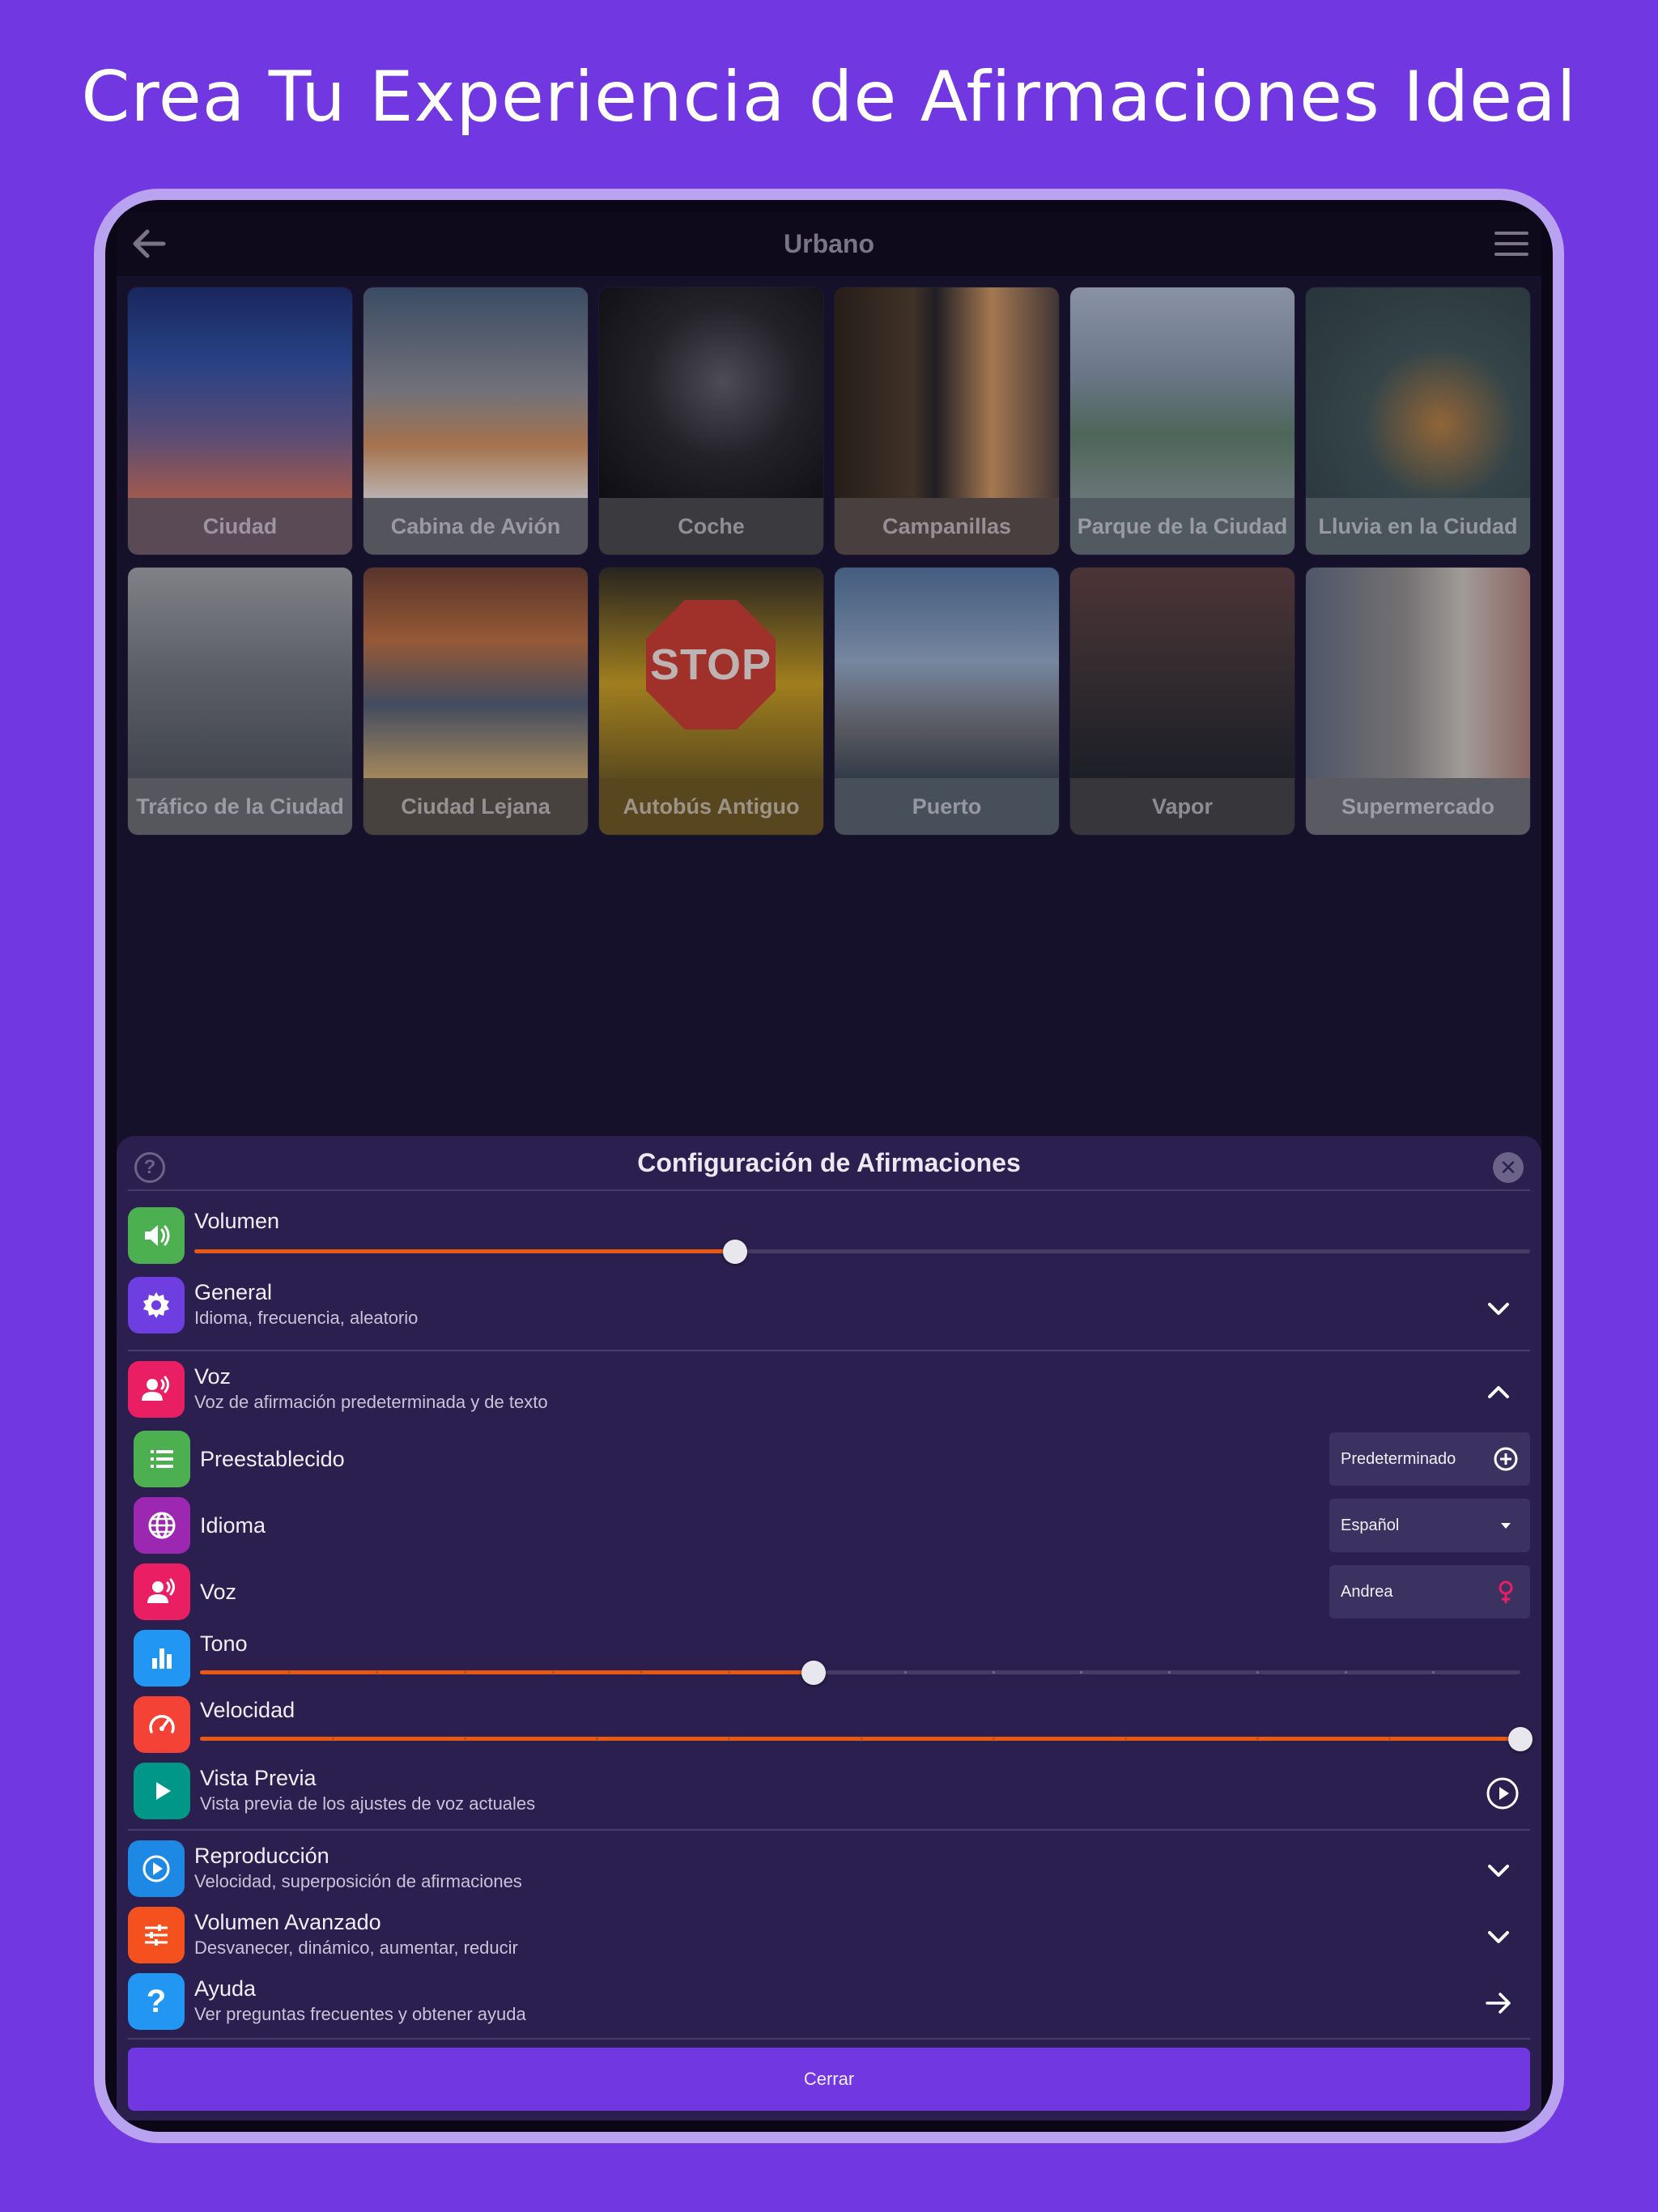 The image size is (1658, 2212). I want to click on playback-label: Reproducción, so click(261, 1856).